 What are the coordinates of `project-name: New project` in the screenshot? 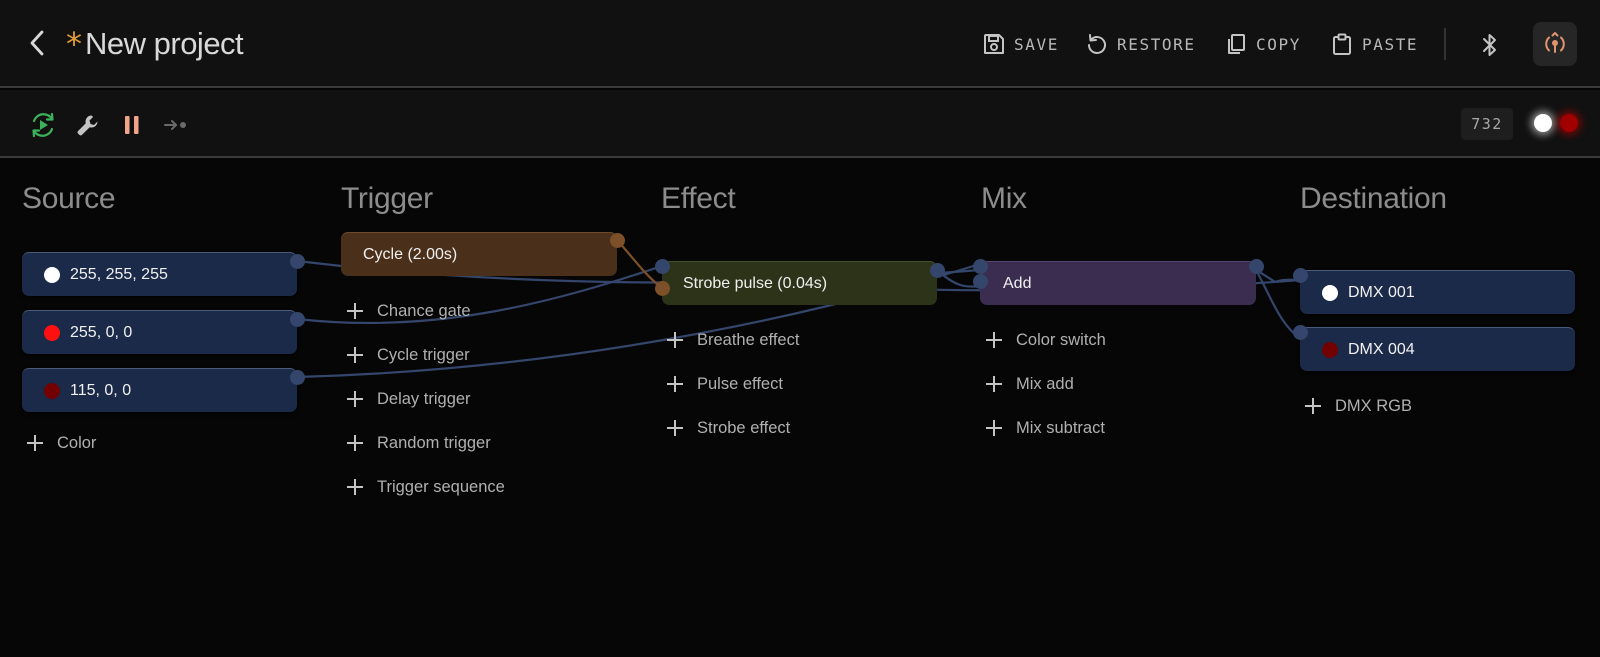 It's located at (164, 43).